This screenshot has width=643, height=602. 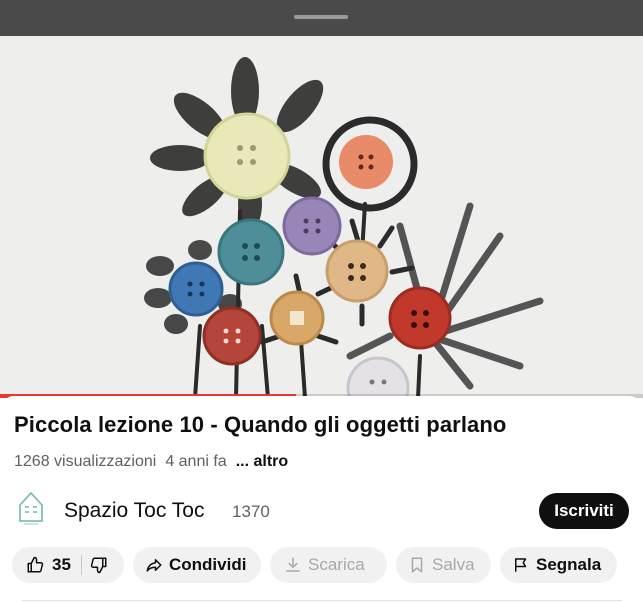 What do you see at coordinates (584, 511) in the screenshot?
I see `subscribe-button: Iscriviti` at bounding box center [584, 511].